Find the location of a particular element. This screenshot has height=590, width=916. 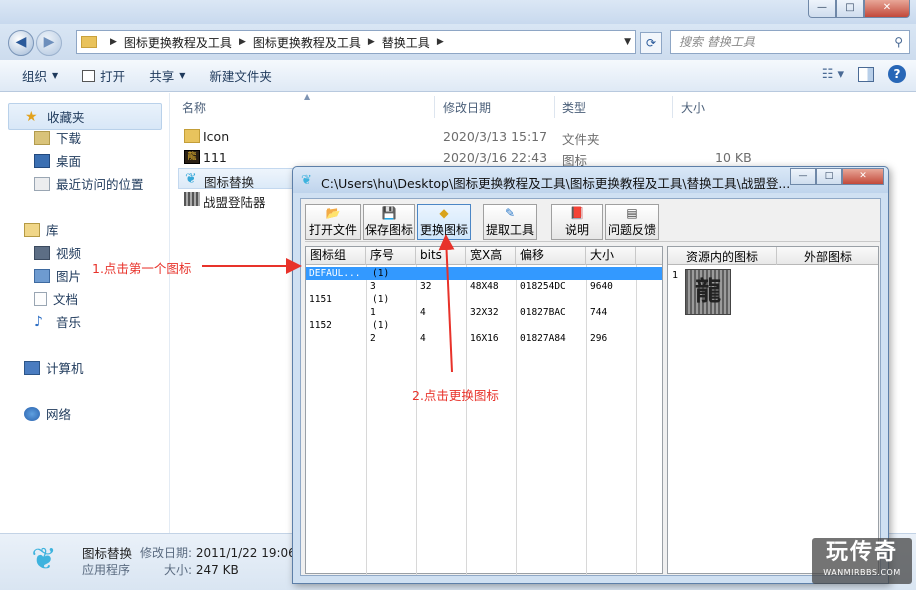

file-name: Icon is located at coordinates (216, 136).